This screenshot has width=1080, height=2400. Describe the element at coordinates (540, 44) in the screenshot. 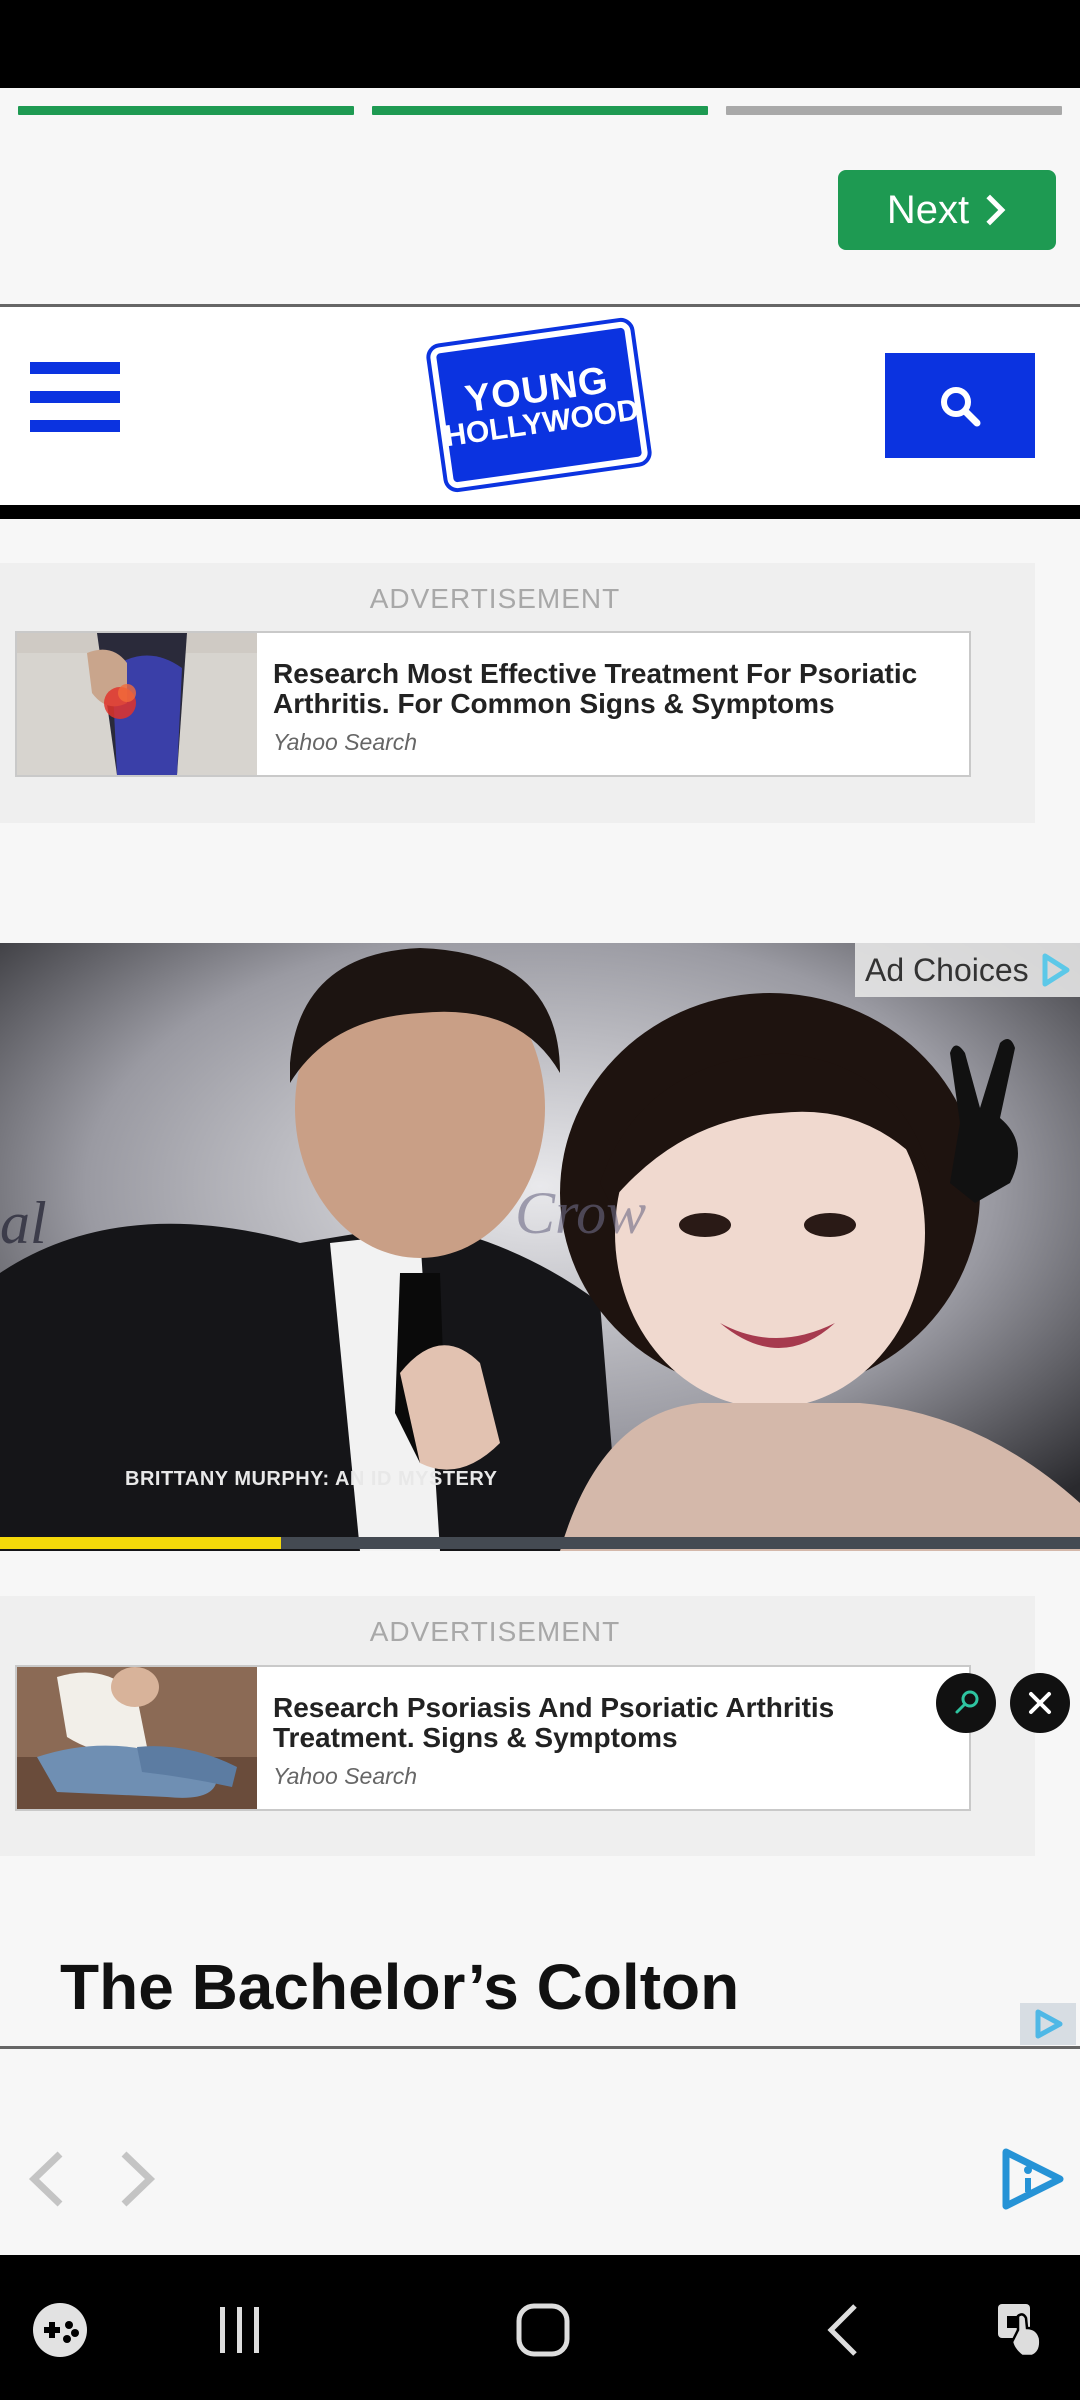

I see `status-bar` at that location.